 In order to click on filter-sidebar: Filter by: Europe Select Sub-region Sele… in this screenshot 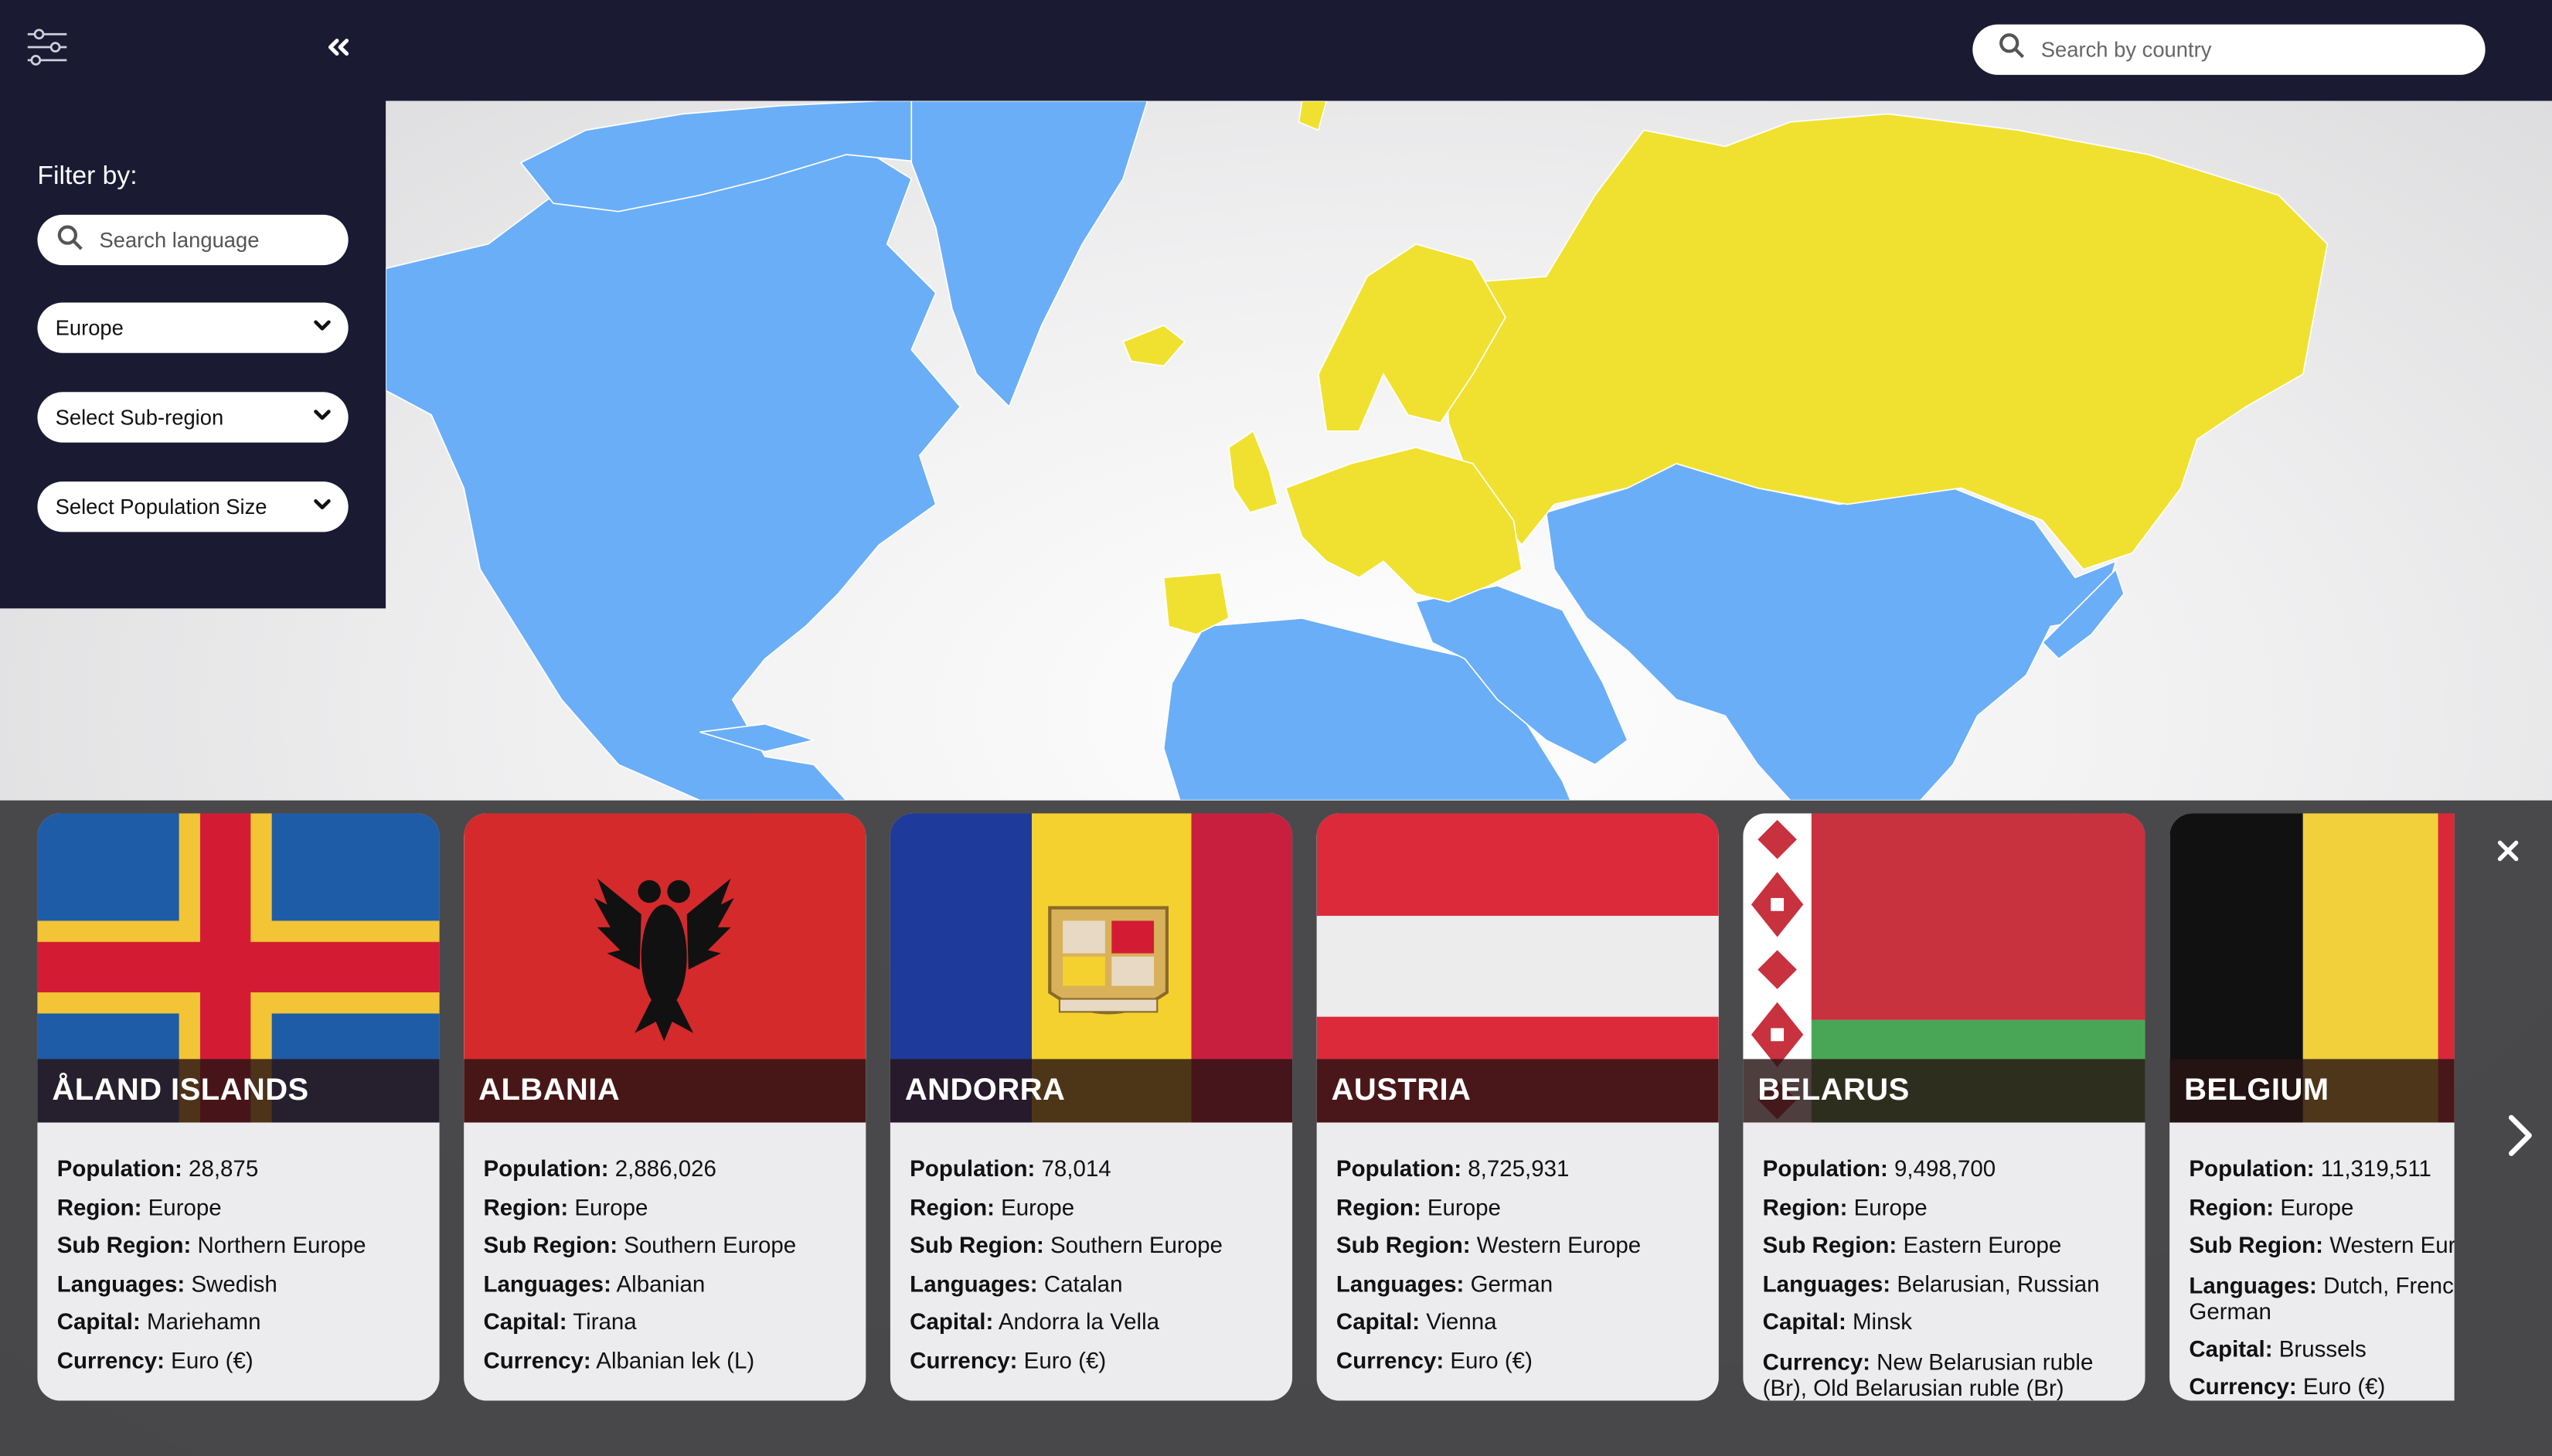, I will do `click(193, 355)`.